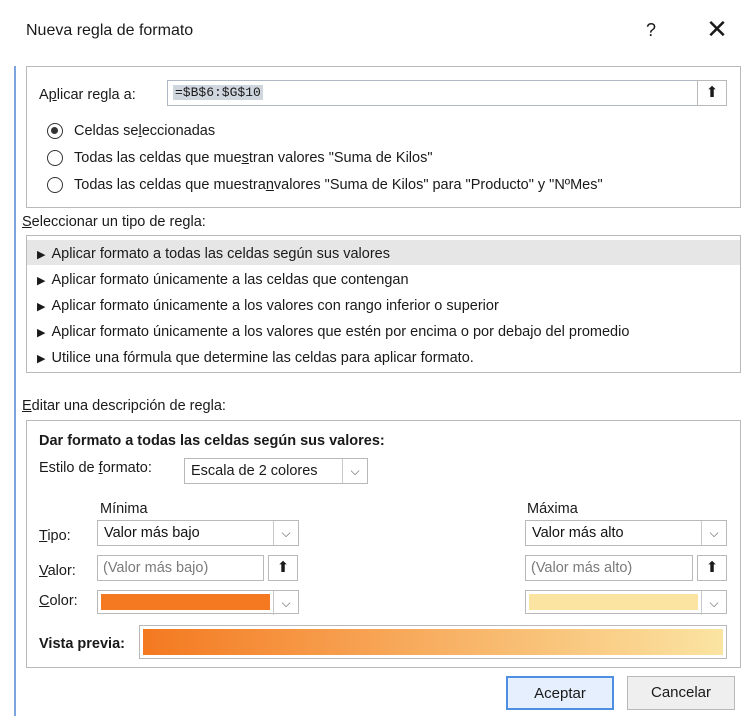 This screenshot has width=742, height=716. Describe the element at coordinates (87, 95) in the screenshot. I see `apply-rule-label: Aplicar regla a:` at that location.